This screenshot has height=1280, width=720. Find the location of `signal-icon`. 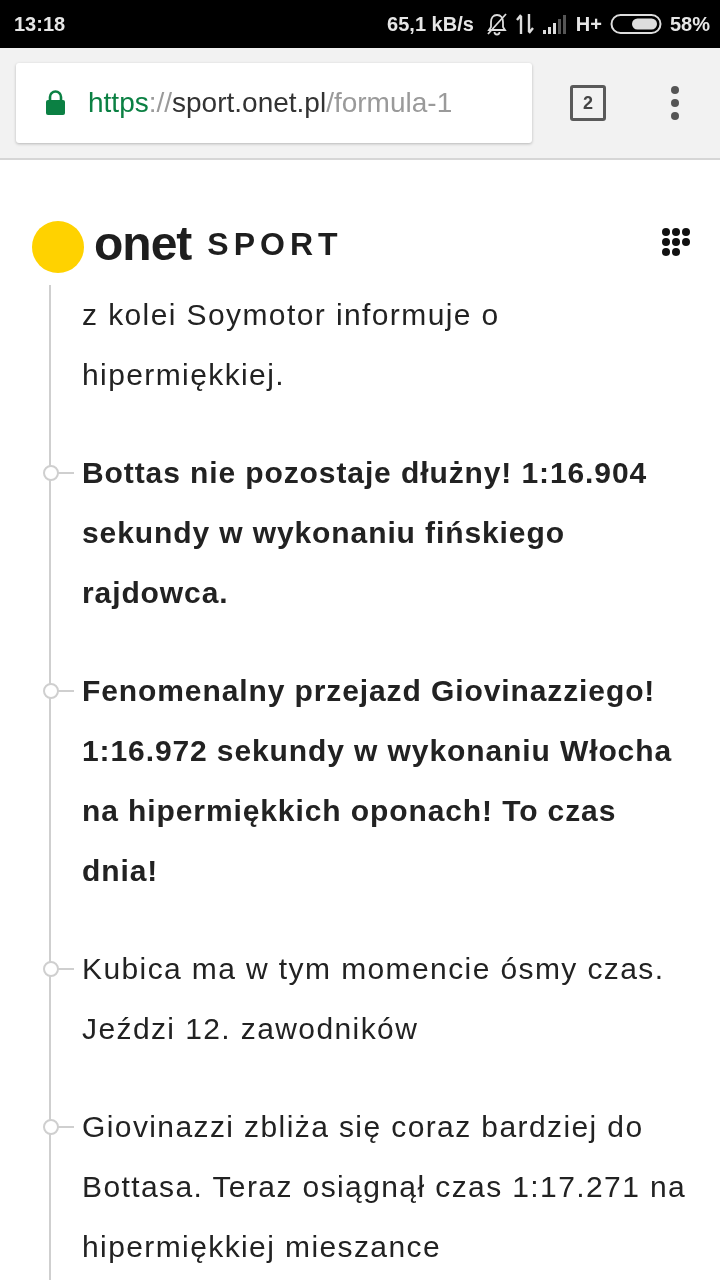

signal-icon is located at coordinates (554, 24).